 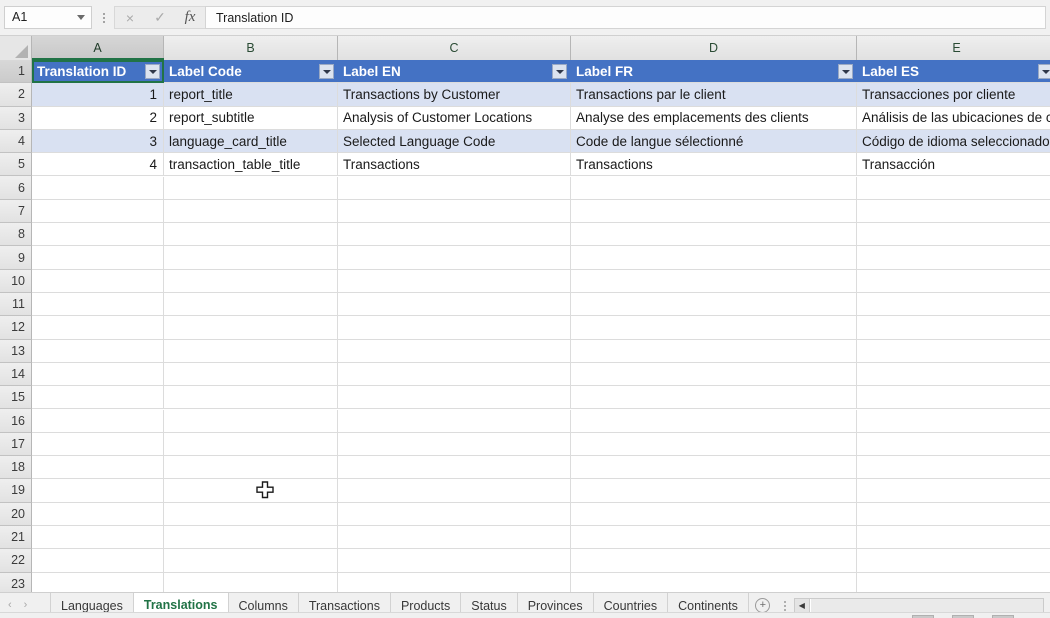 What do you see at coordinates (190, 17) in the screenshot?
I see `insert-function-icon: fx` at bounding box center [190, 17].